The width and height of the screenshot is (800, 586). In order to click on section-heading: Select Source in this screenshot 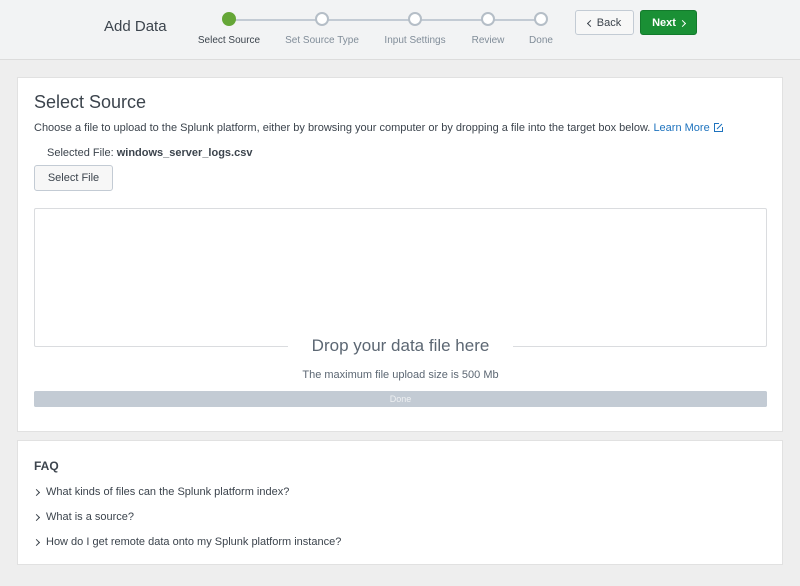, I will do `click(90, 102)`.